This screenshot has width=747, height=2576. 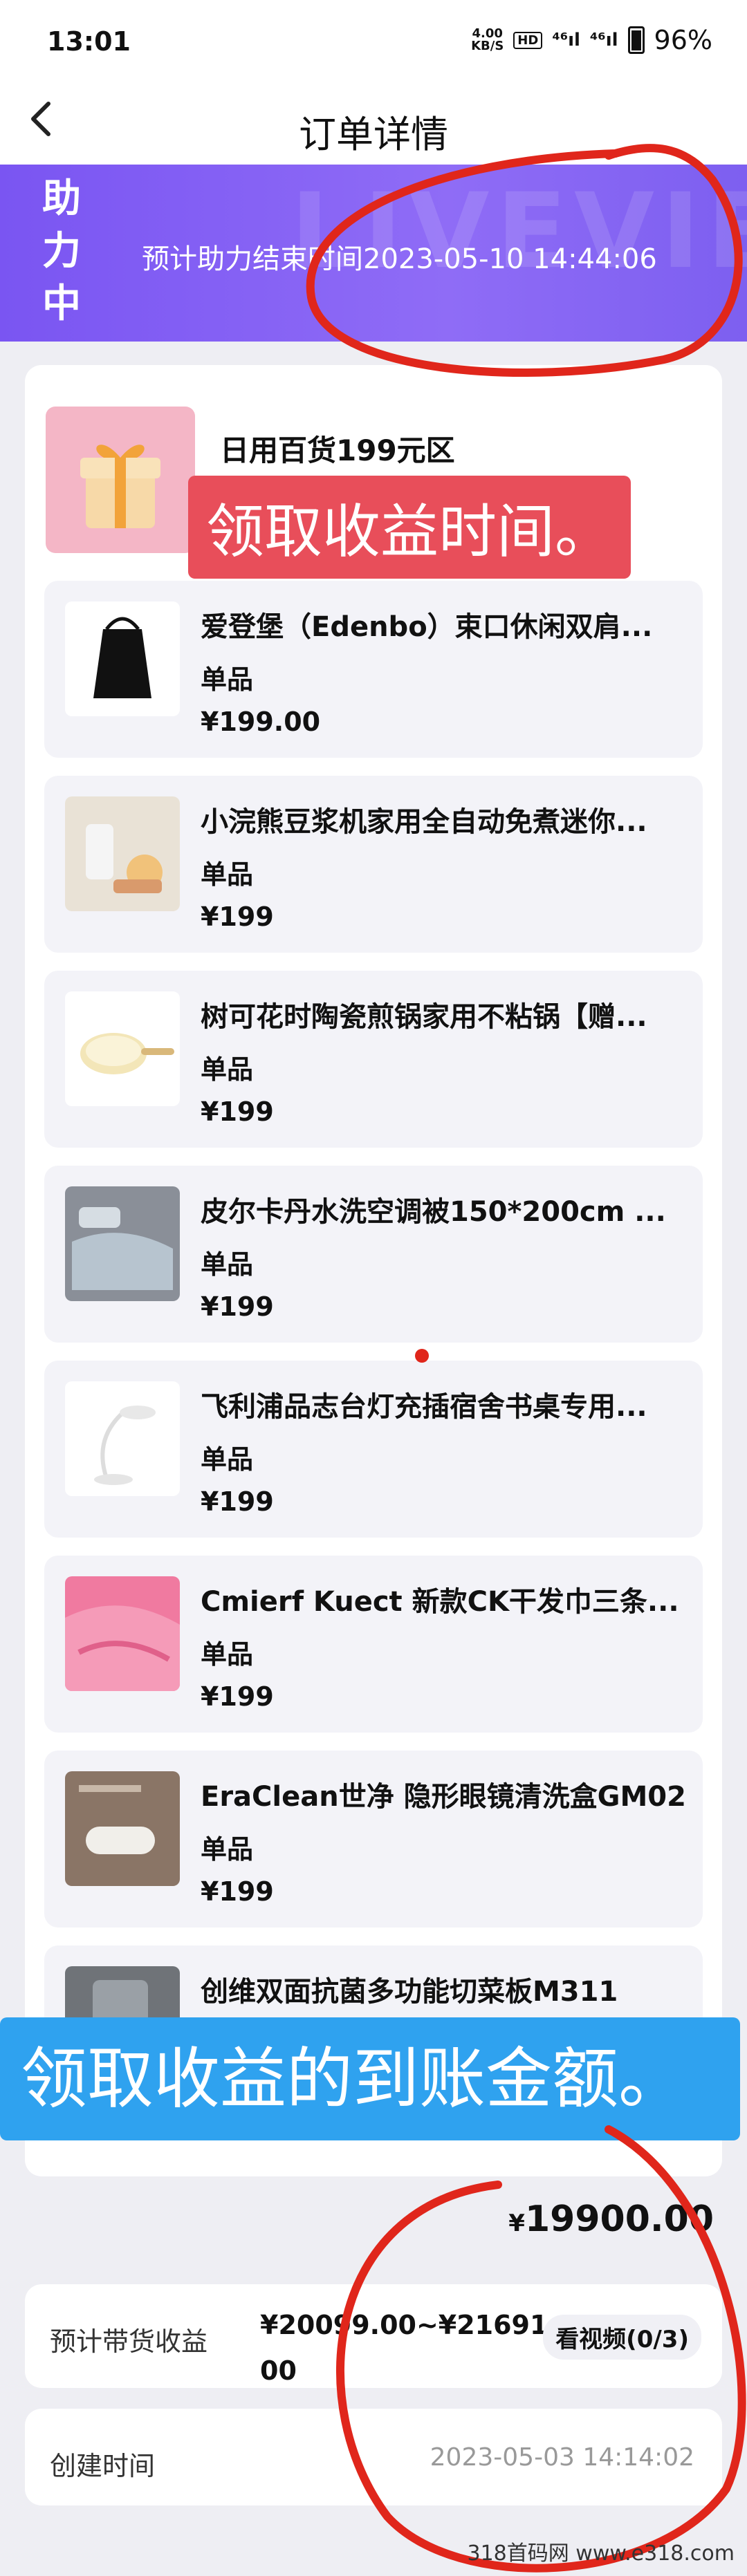 What do you see at coordinates (120, 480) in the screenshot?
I see `gift-box-icon` at bounding box center [120, 480].